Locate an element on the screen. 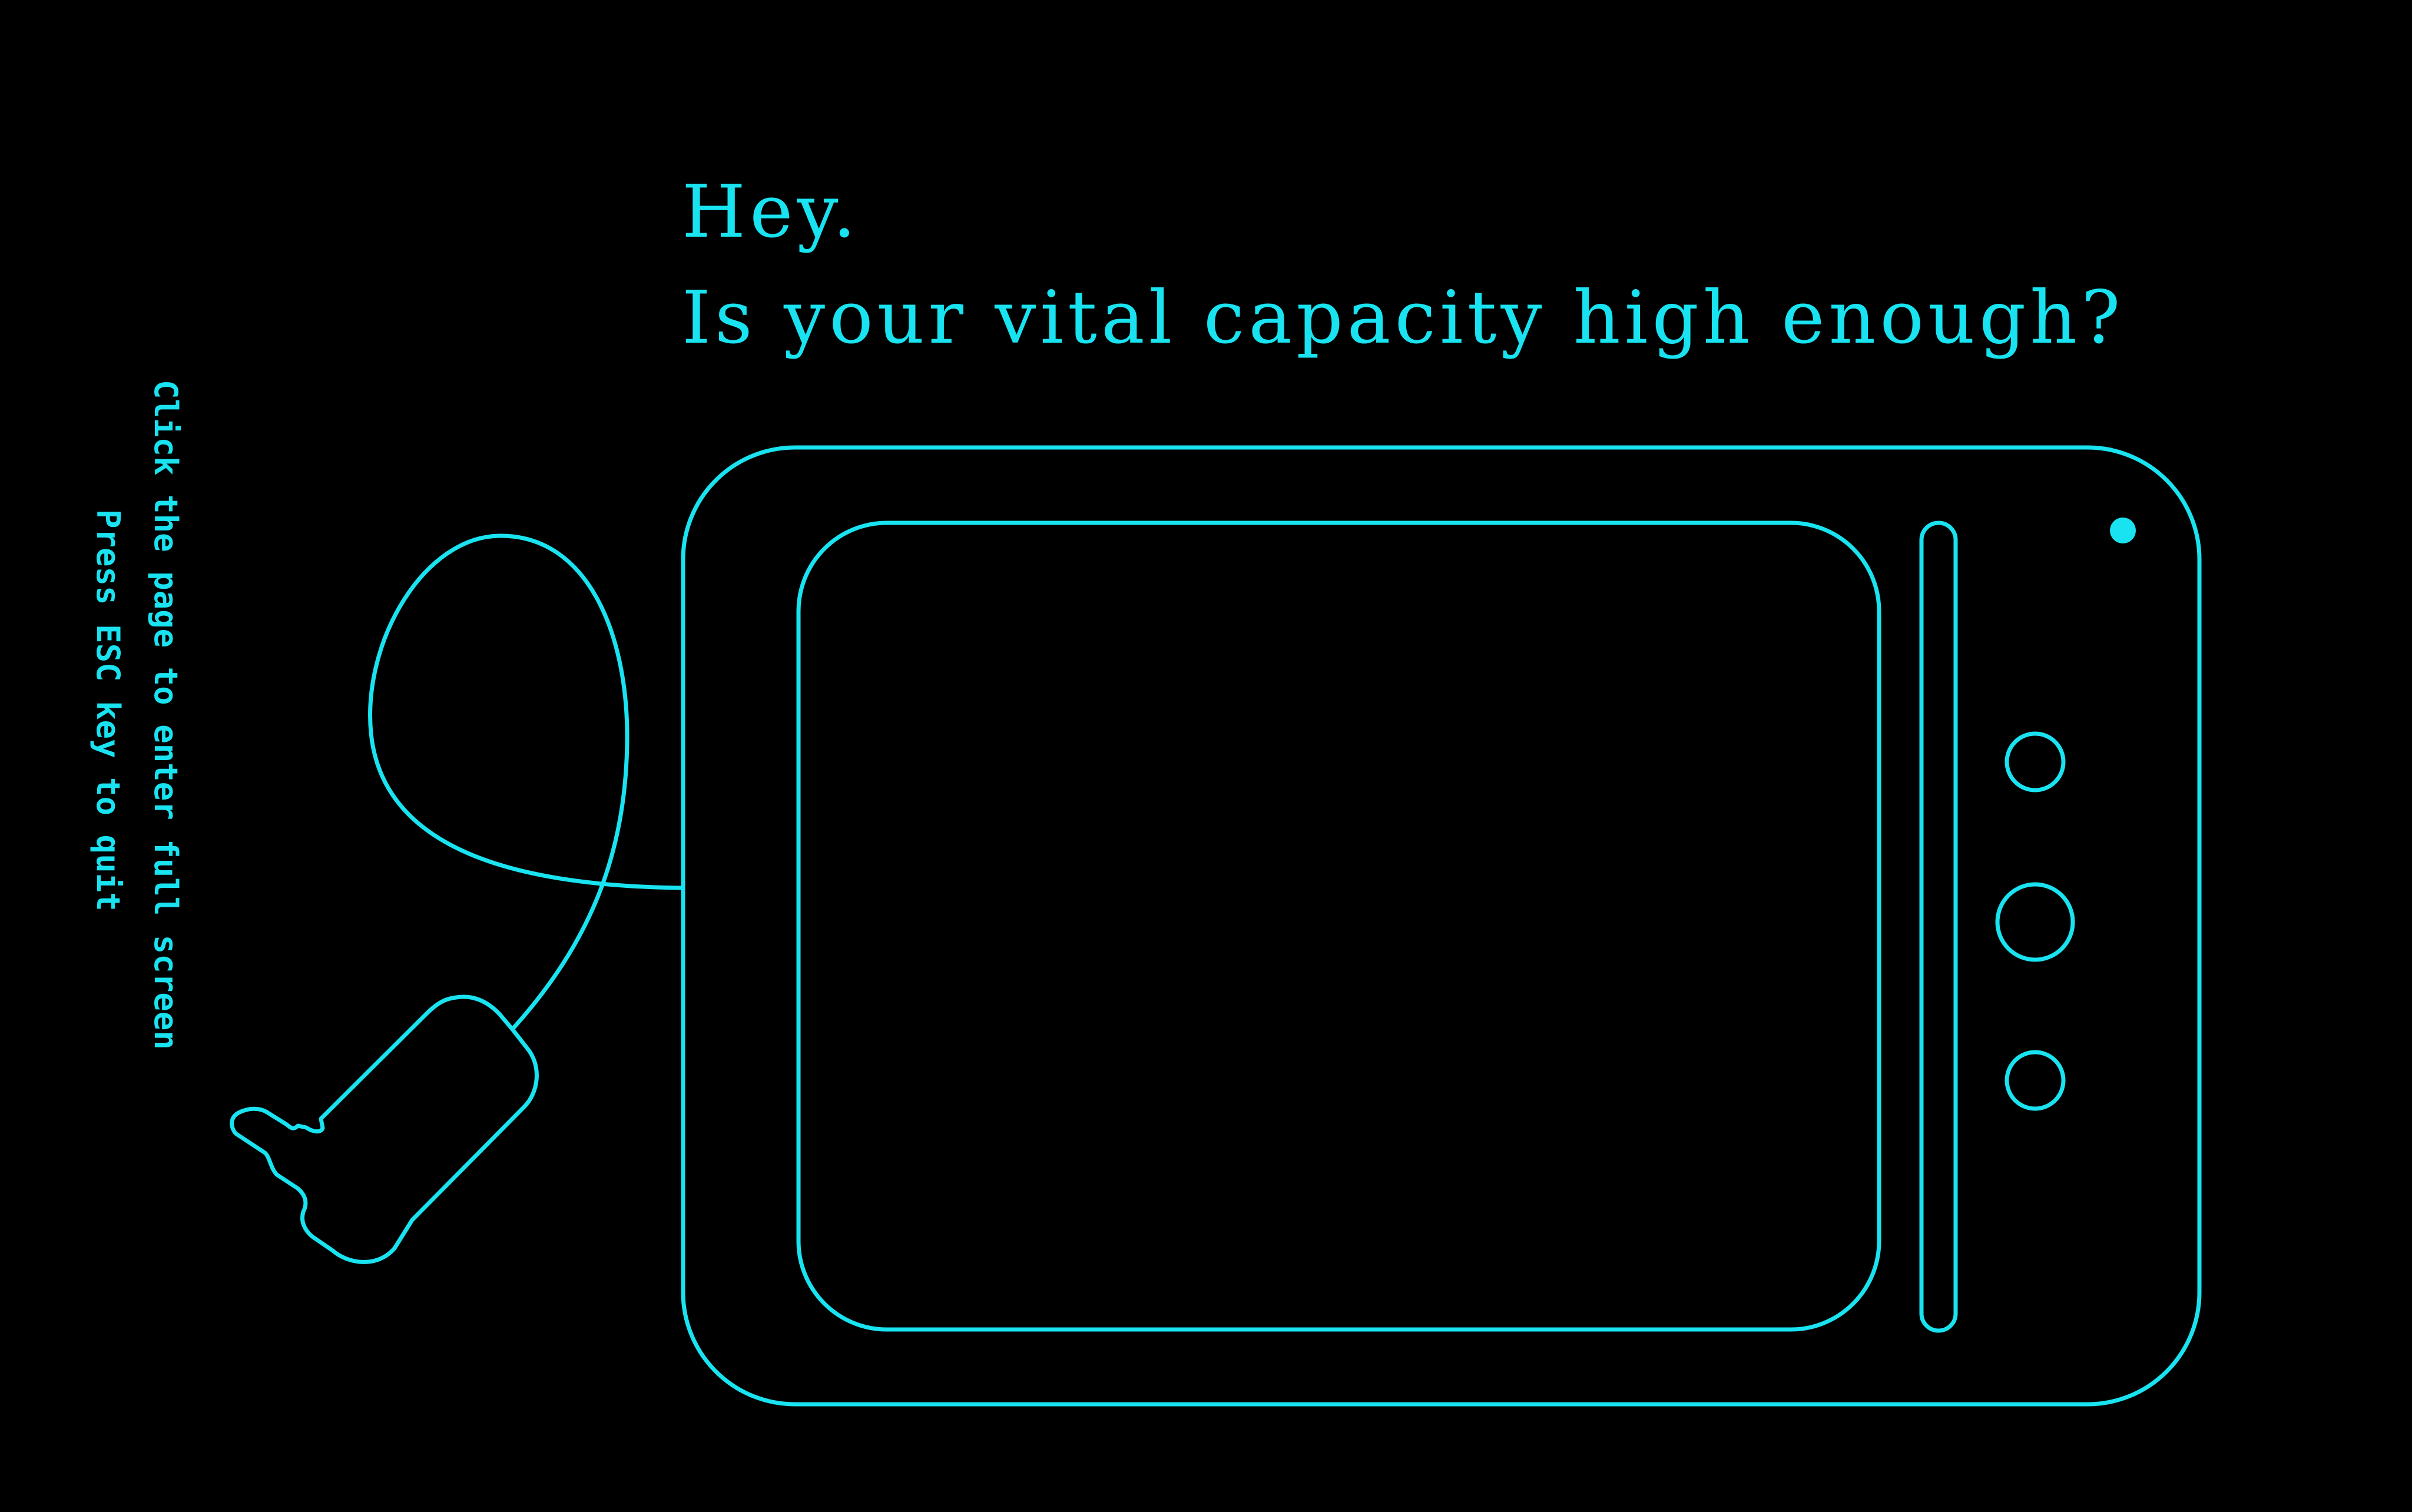 The width and height of the screenshot is (2412, 1512). mouthpiece-icon is located at coordinates (384, 1129).